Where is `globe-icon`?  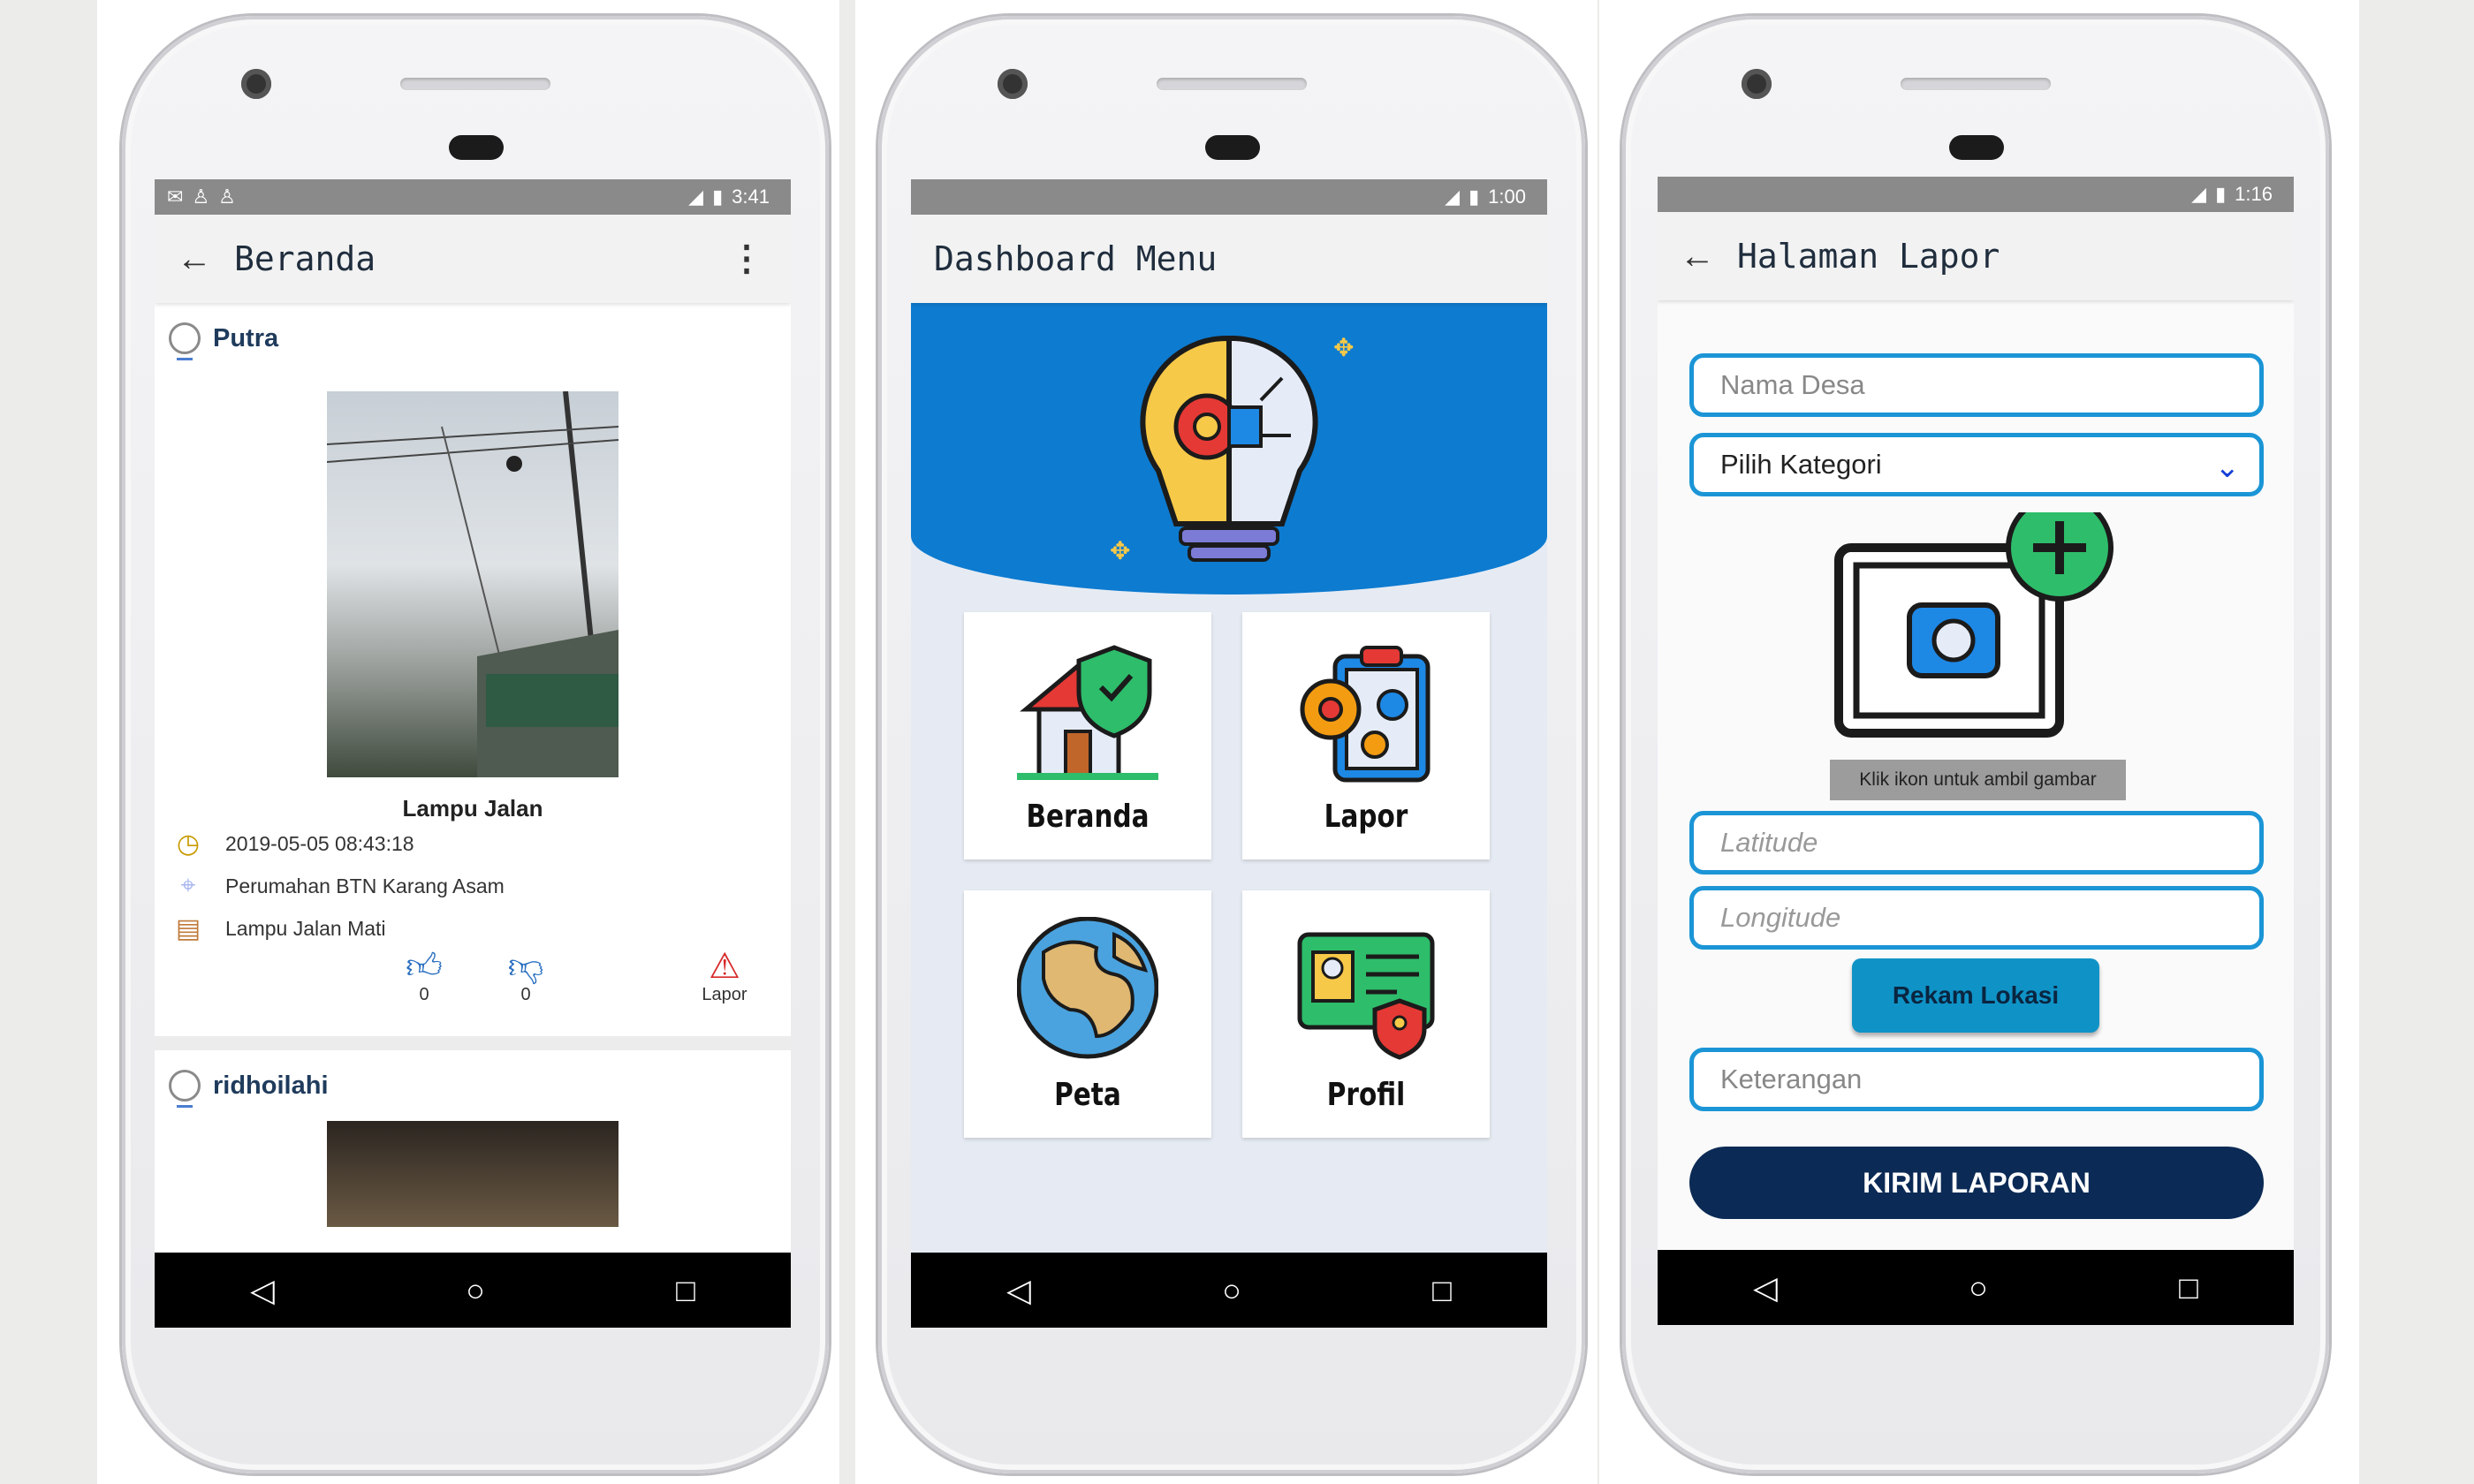
globe-icon is located at coordinates (1087, 988).